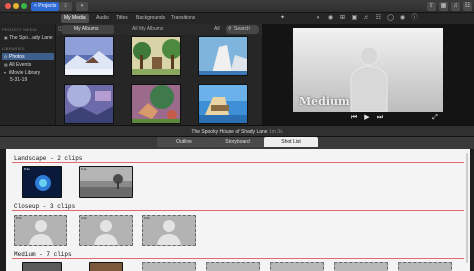  Describe the element at coordinates (367, 118) in the screenshot. I see `play-icon: ▶` at that location.